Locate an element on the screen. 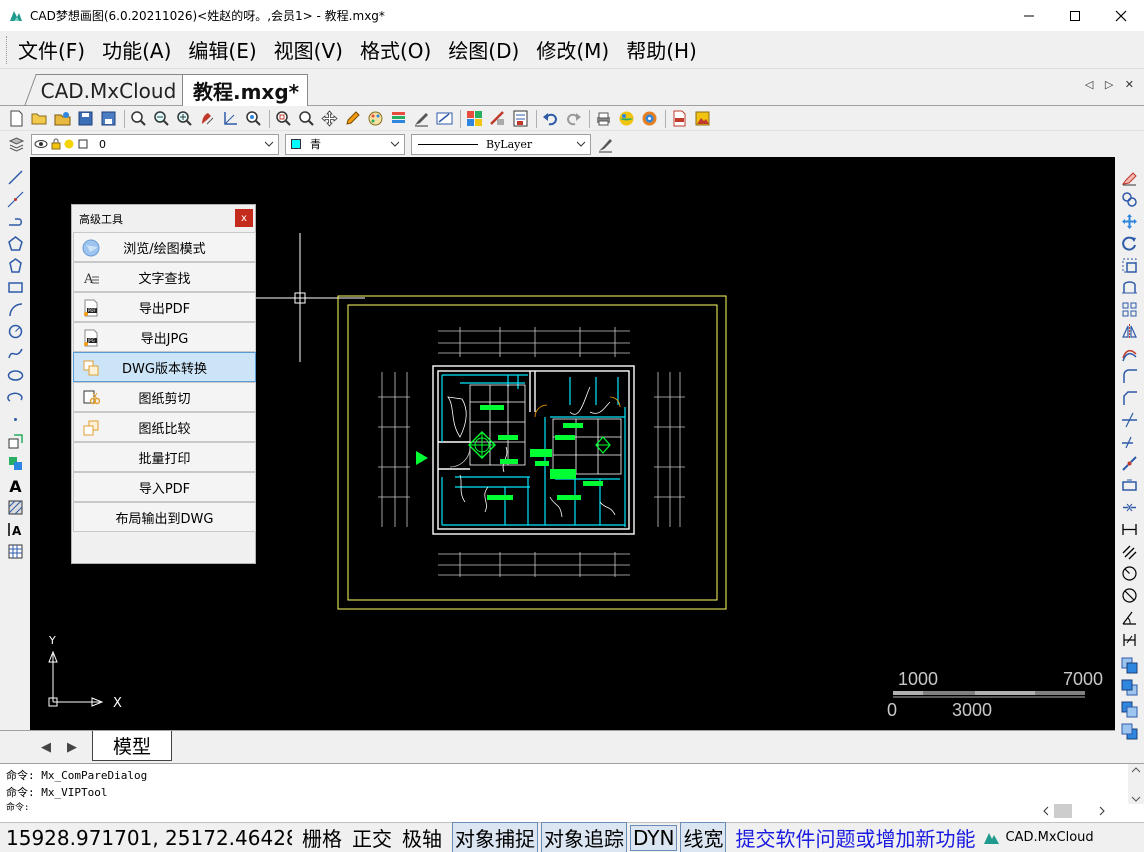 This screenshot has height=852, width=1144. brand-badge: CAD.MxCloud is located at coordinates (1038, 837).